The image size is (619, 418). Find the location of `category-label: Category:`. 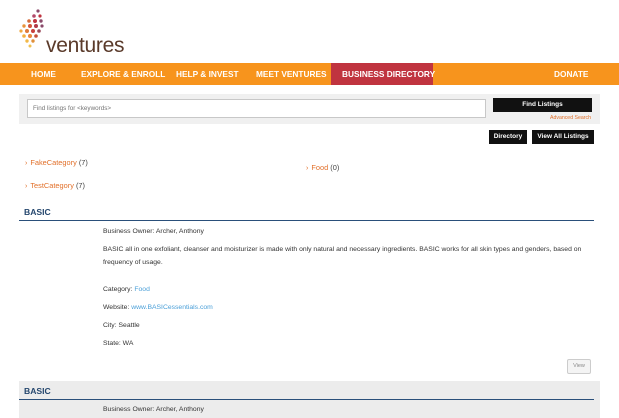

category-label: Category: is located at coordinates (118, 289).